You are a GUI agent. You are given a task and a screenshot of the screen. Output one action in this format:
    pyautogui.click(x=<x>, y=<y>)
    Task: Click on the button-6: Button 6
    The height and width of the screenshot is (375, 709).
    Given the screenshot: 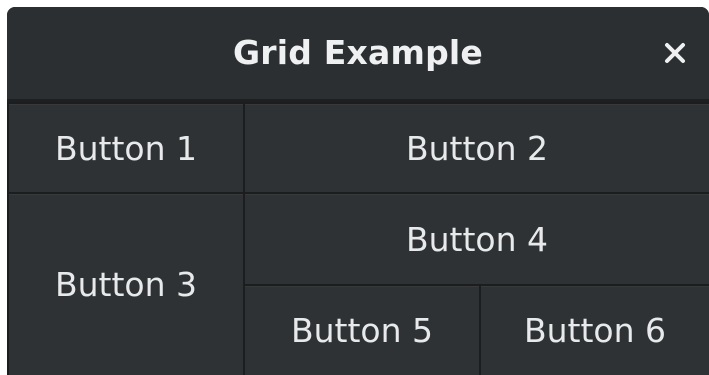 What is the action you would take?
    pyautogui.click(x=594, y=329)
    